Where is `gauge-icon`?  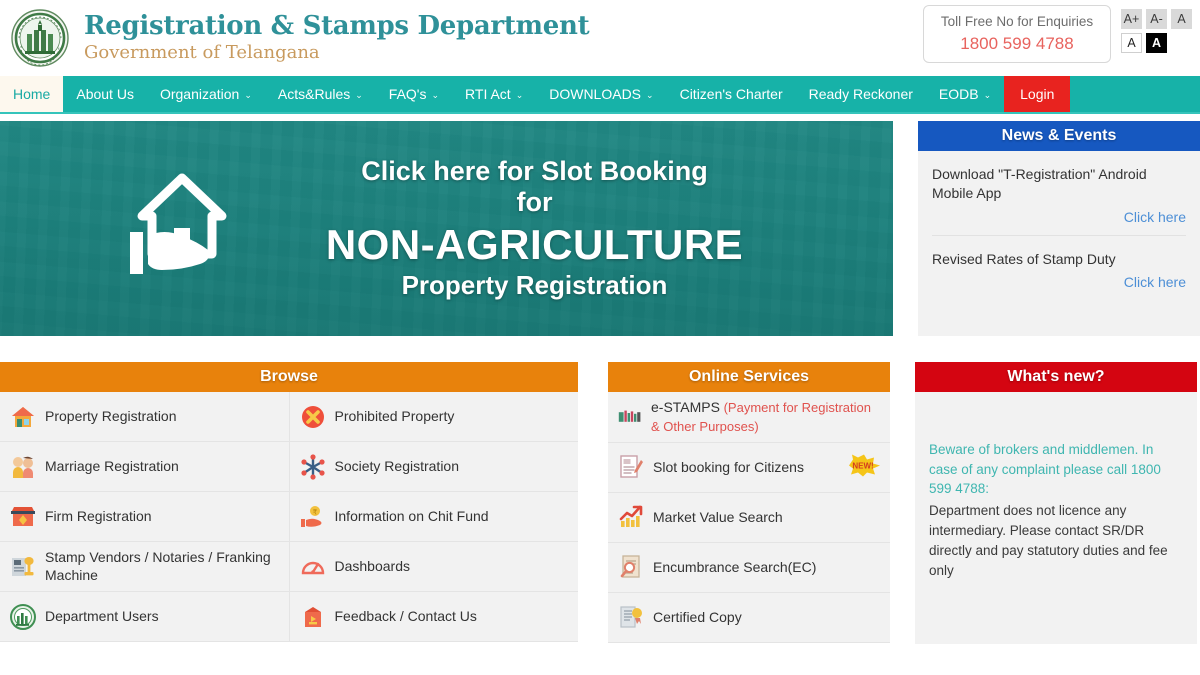 gauge-icon is located at coordinates (313, 567).